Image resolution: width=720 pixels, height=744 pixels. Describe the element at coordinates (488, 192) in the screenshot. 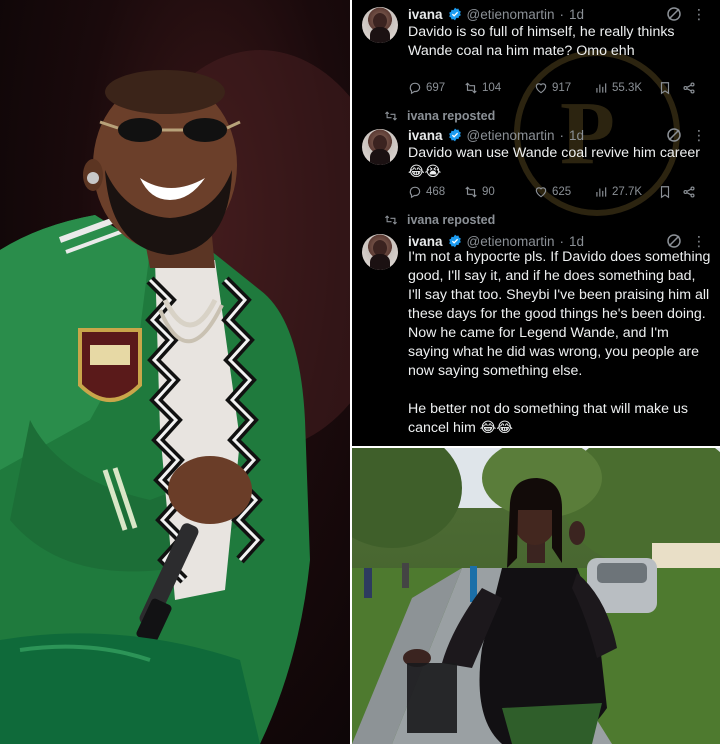

I see `retweet-count: 90` at that location.